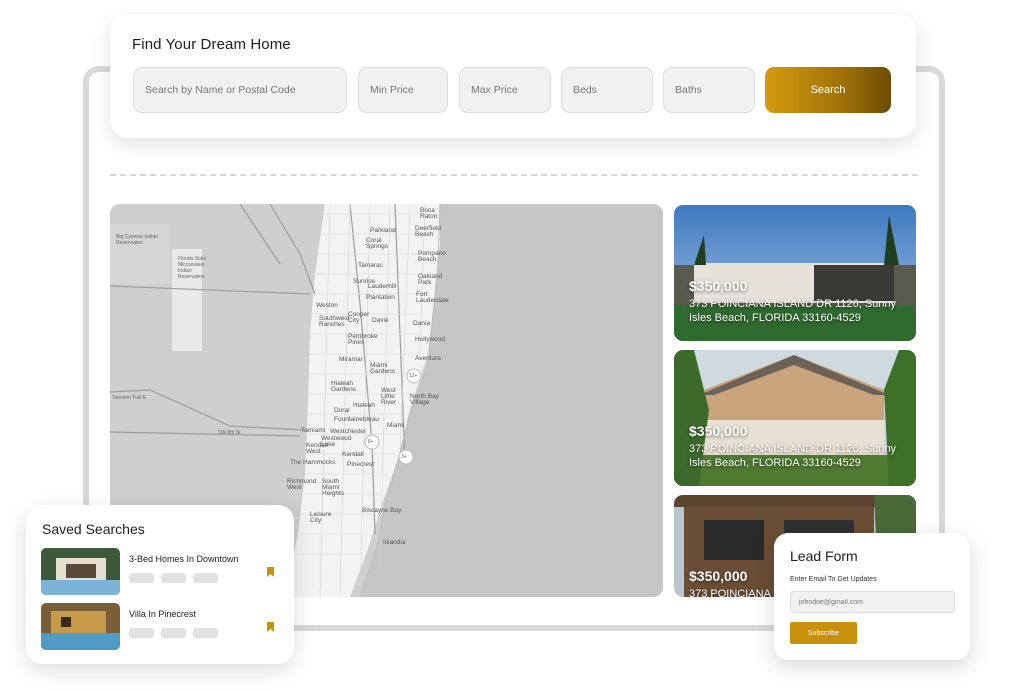 This screenshot has height=690, width=1024. I want to click on saved-searches-title: Saved Searches, so click(93, 529).